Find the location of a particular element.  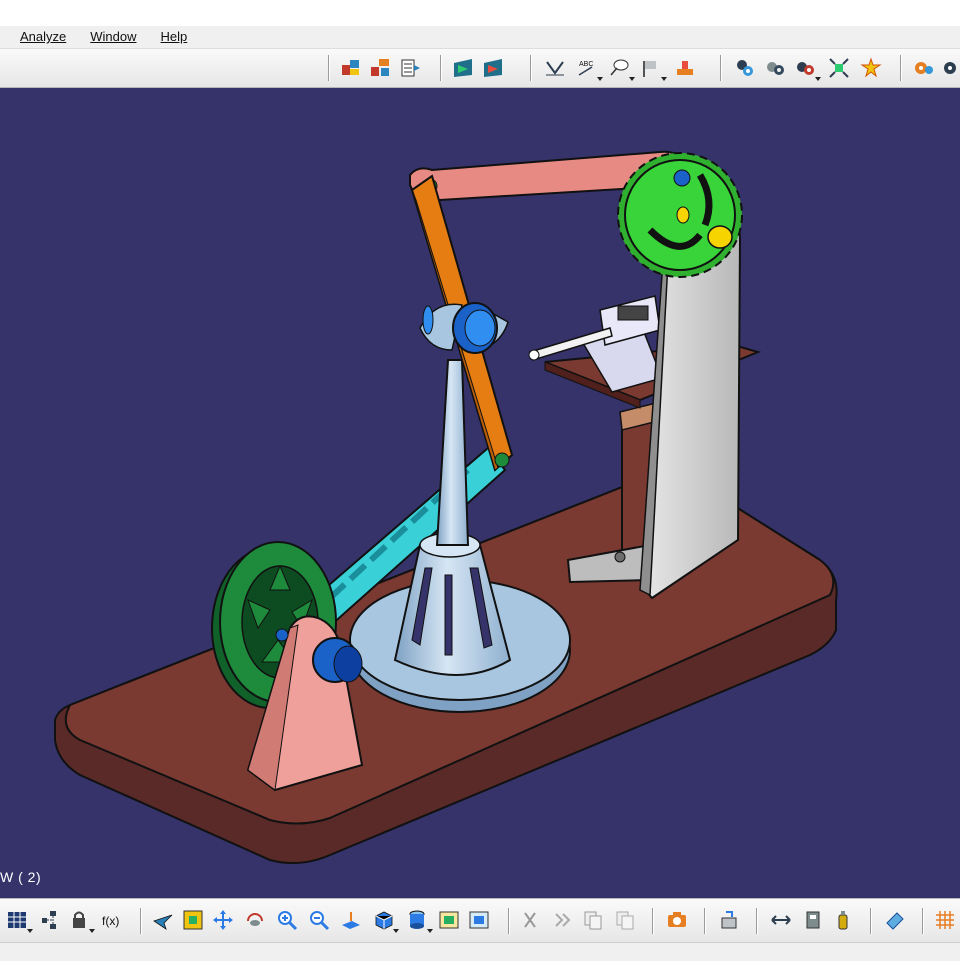

hide-show-icon is located at coordinates (449, 920).